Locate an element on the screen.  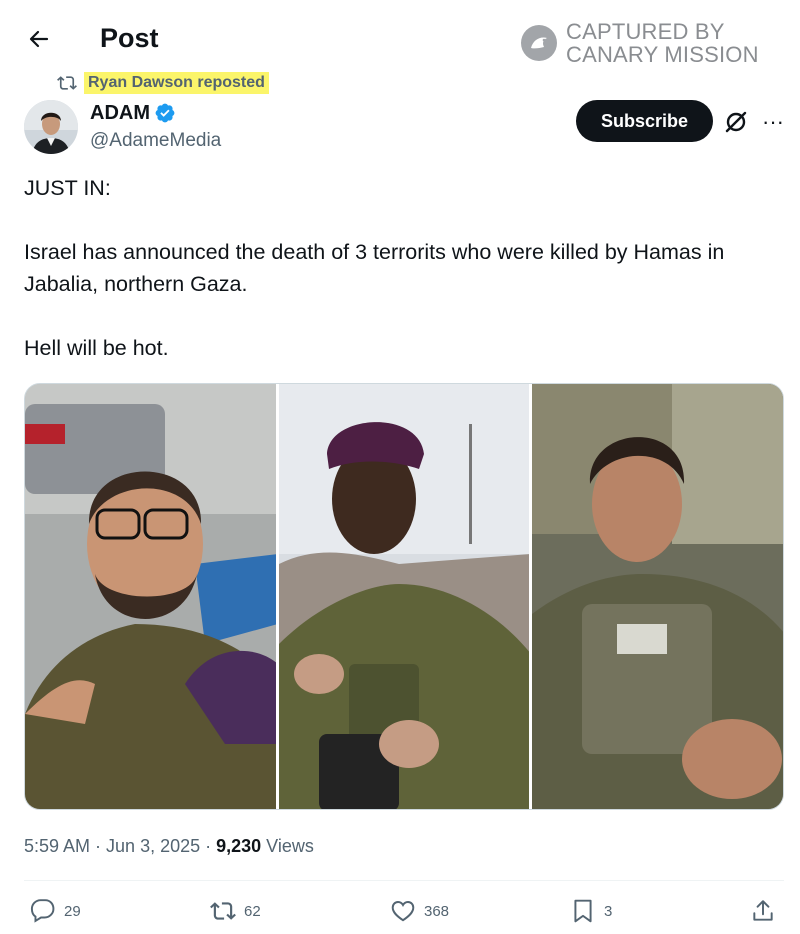
watermark: CAPTURED BY CANARY MISSION is located at coordinates (655, 45).